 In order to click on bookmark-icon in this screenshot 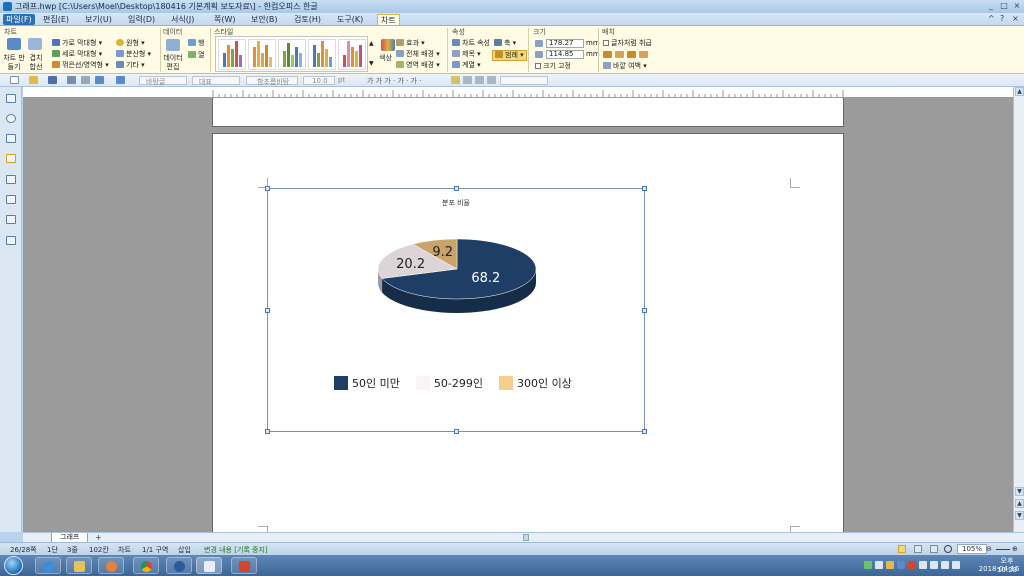, I will do `click(11, 179)`.